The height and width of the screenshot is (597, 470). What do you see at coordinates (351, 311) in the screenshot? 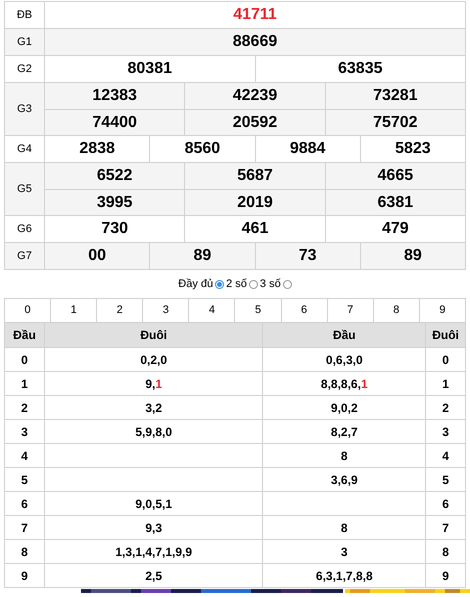
I see `digit-button: 7` at bounding box center [351, 311].